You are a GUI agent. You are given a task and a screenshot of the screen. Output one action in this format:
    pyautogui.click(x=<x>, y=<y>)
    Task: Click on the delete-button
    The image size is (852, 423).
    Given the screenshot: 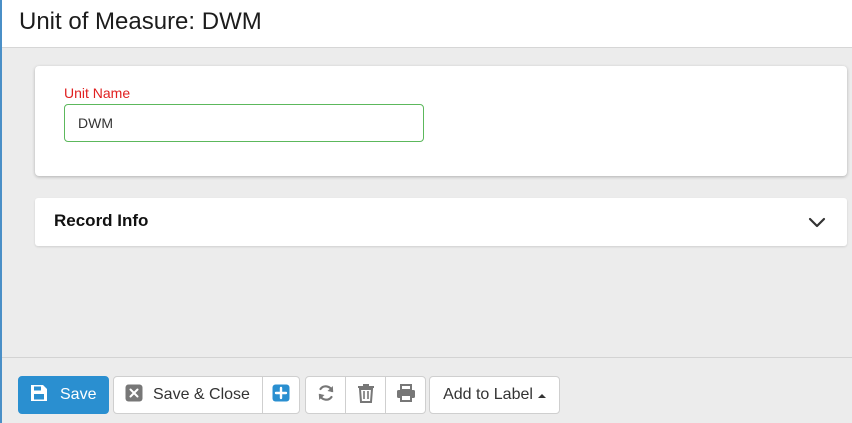 What is the action you would take?
    pyautogui.click(x=365, y=395)
    